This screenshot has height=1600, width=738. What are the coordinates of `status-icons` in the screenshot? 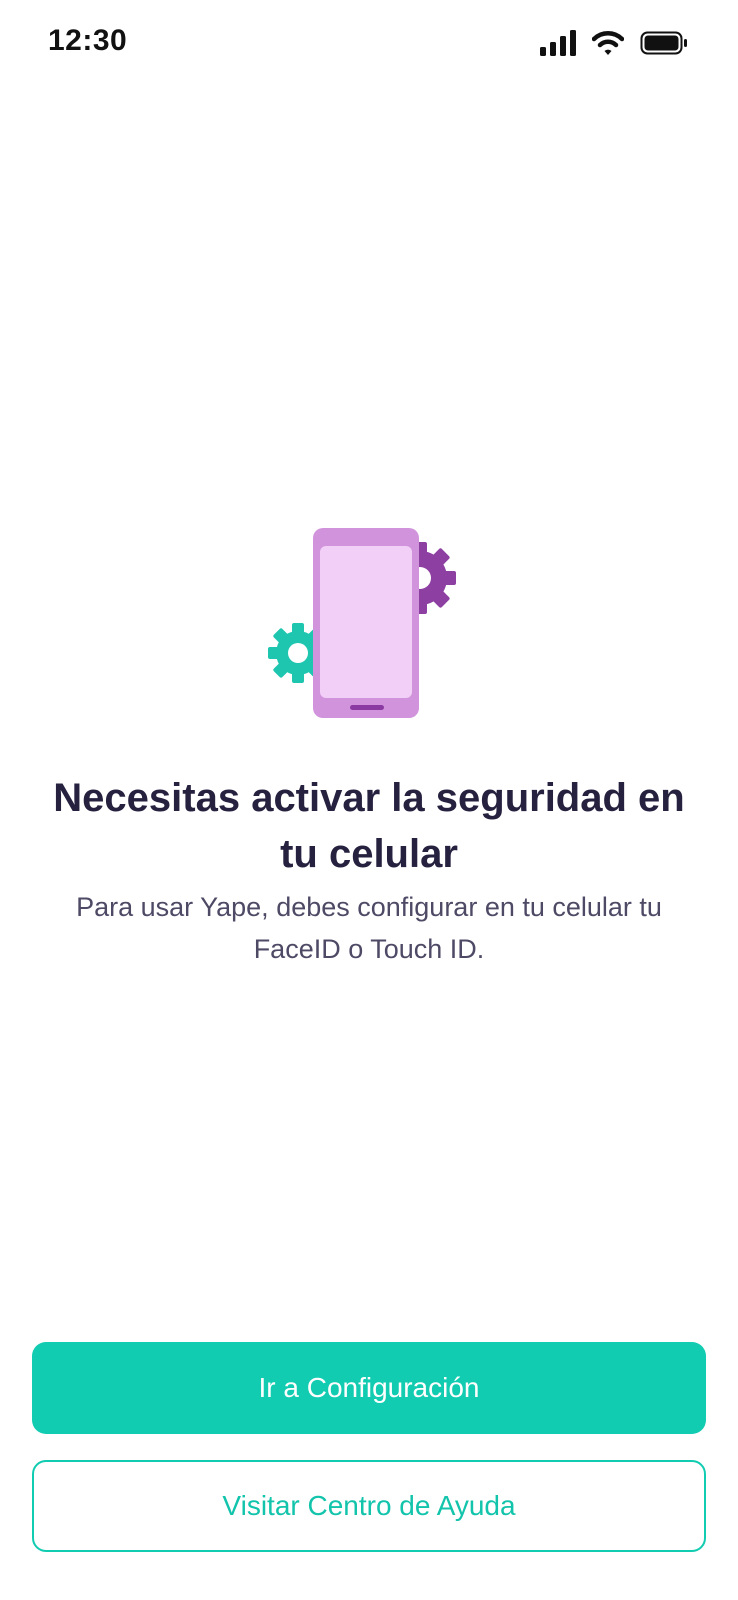 It's located at (614, 43).